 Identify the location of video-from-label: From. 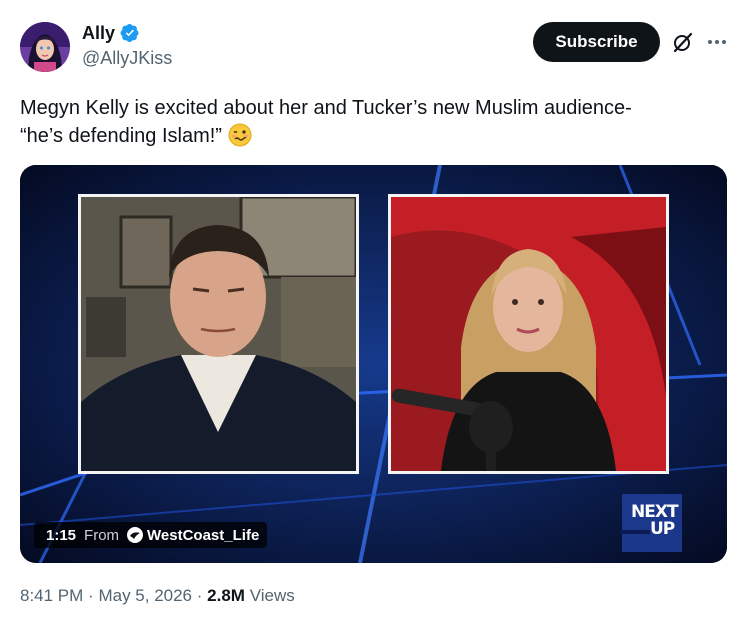
(102, 535).